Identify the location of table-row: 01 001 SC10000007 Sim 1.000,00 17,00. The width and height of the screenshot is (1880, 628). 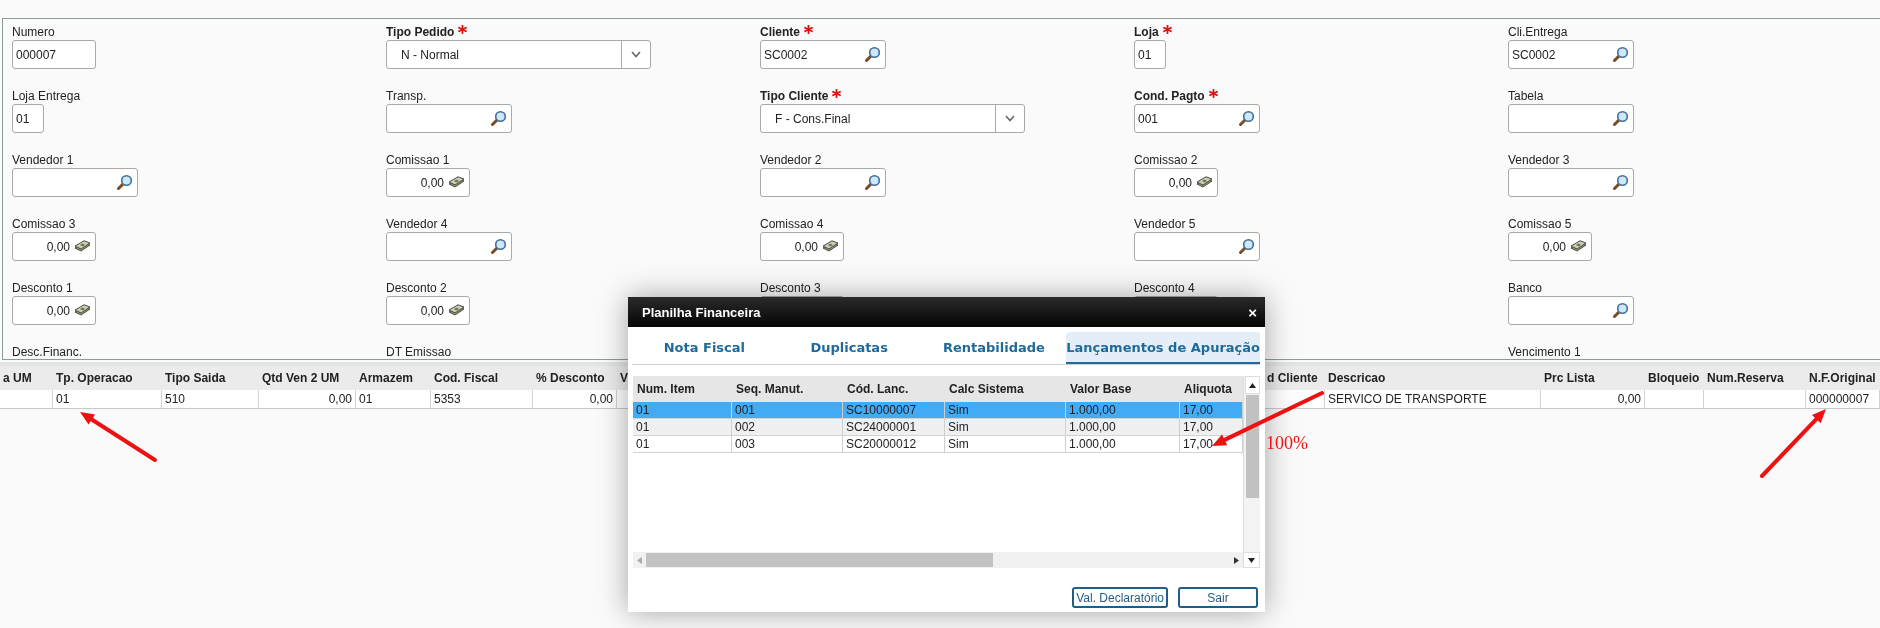
(938, 410).